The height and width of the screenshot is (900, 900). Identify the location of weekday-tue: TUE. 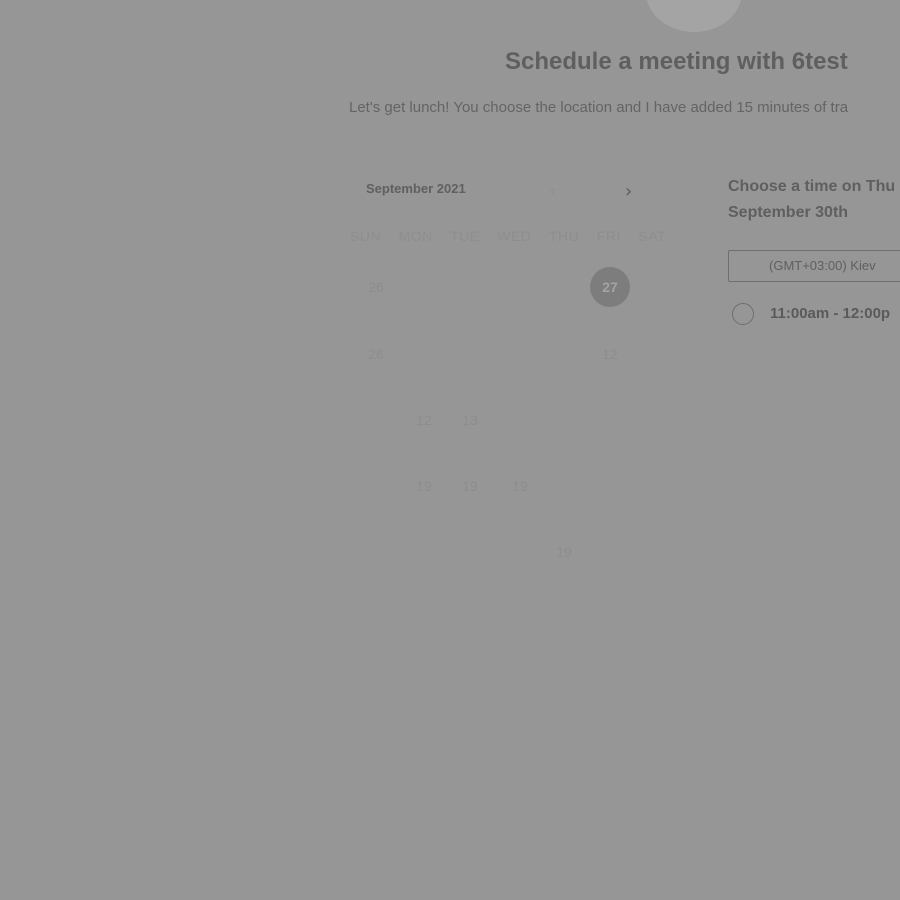
(465, 236).